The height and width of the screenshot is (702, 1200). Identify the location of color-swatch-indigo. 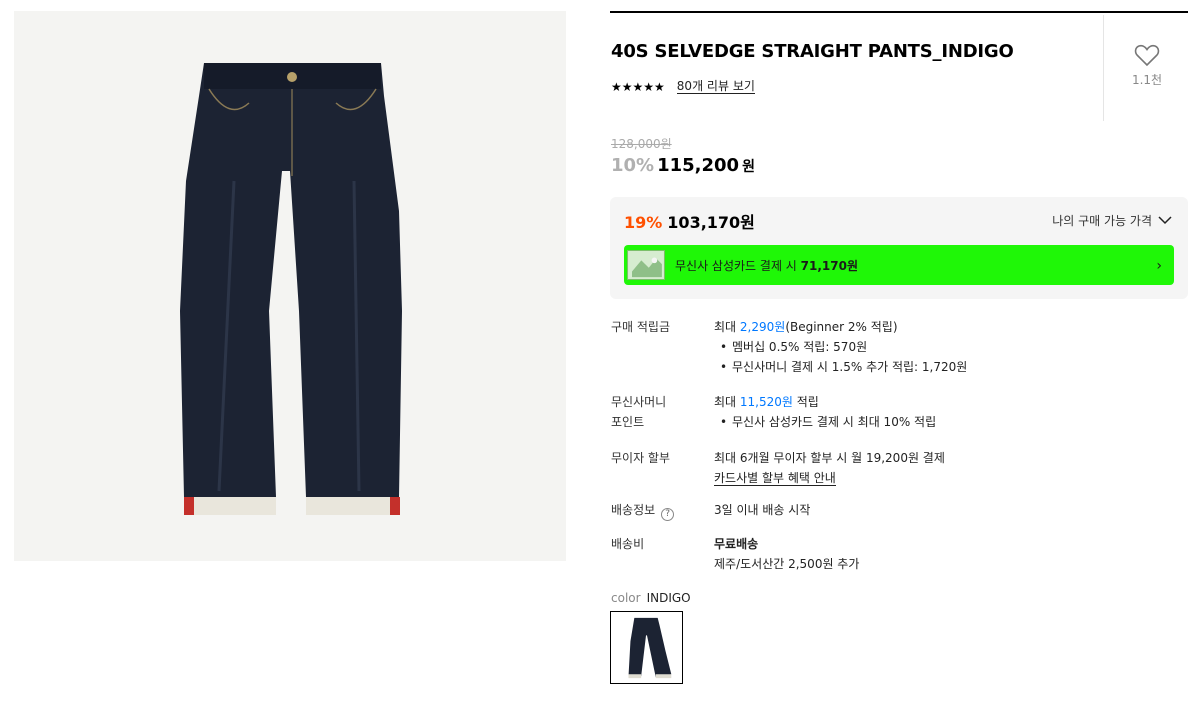
(646, 647).